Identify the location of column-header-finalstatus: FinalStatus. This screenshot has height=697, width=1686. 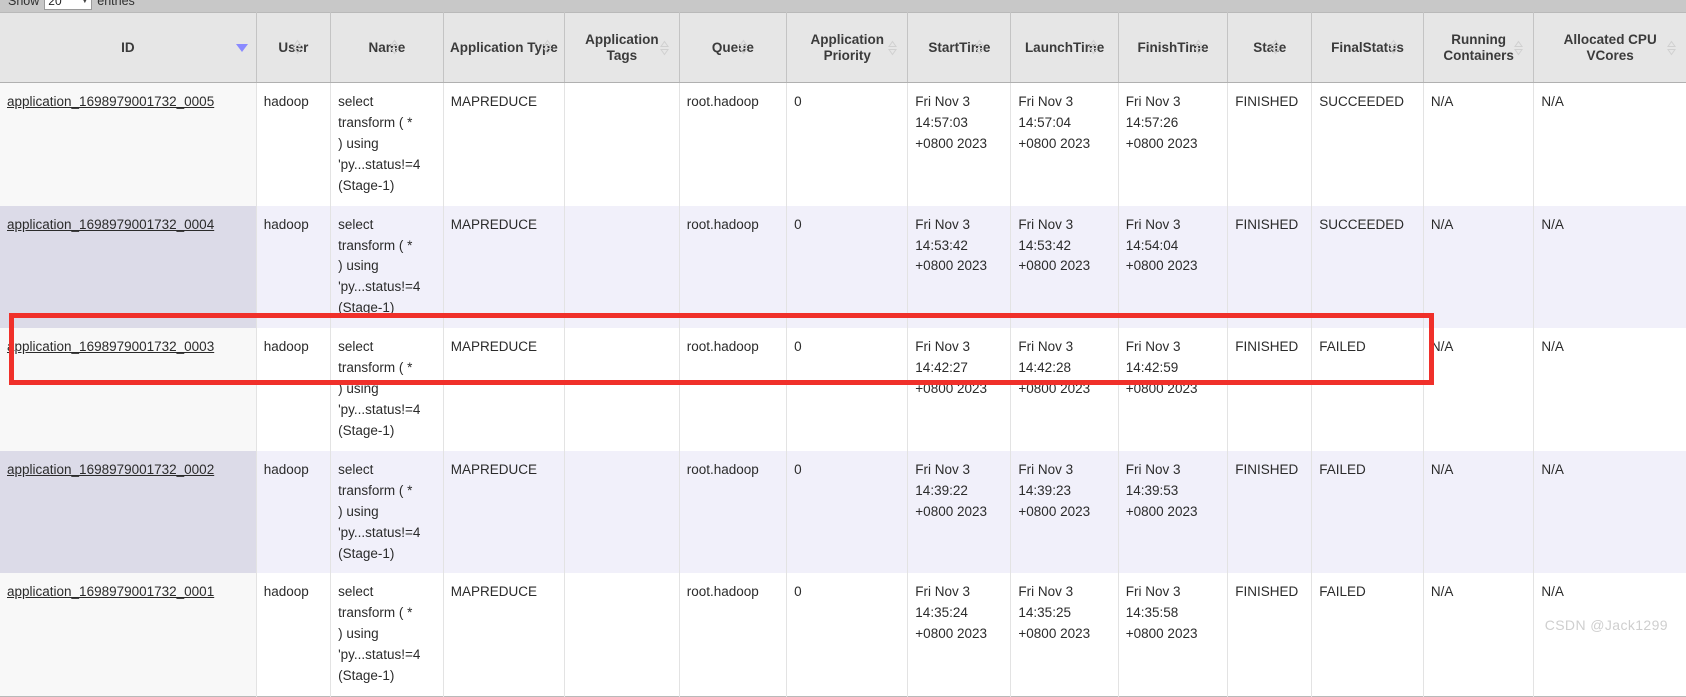
(1367, 47).